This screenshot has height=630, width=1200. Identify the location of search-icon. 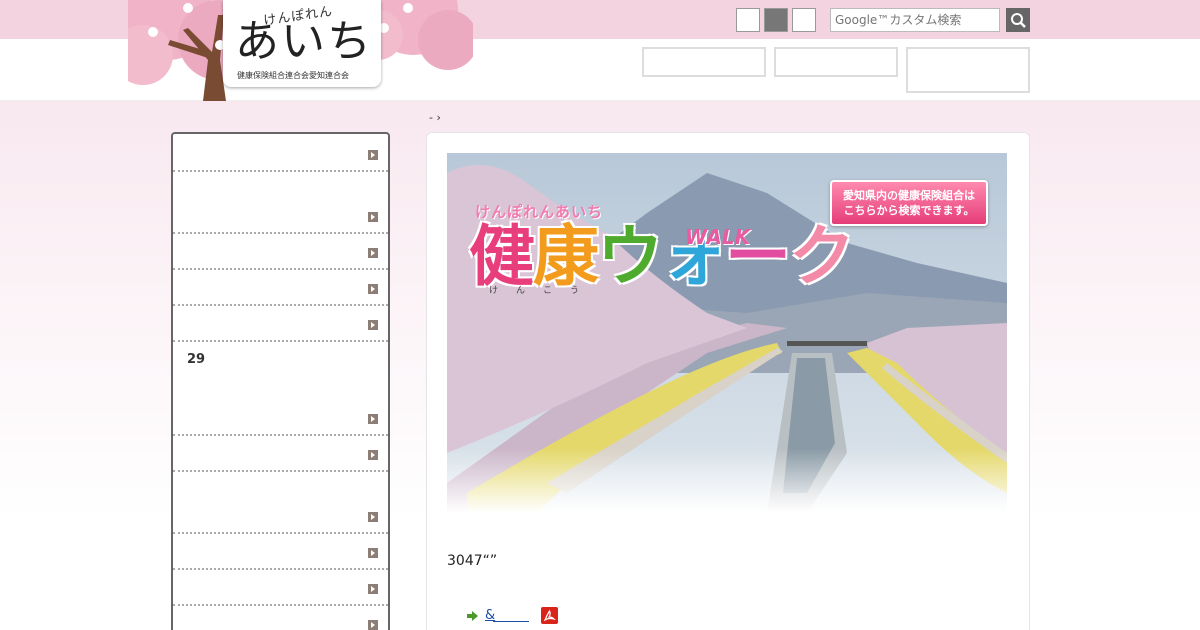
(1018, 20).